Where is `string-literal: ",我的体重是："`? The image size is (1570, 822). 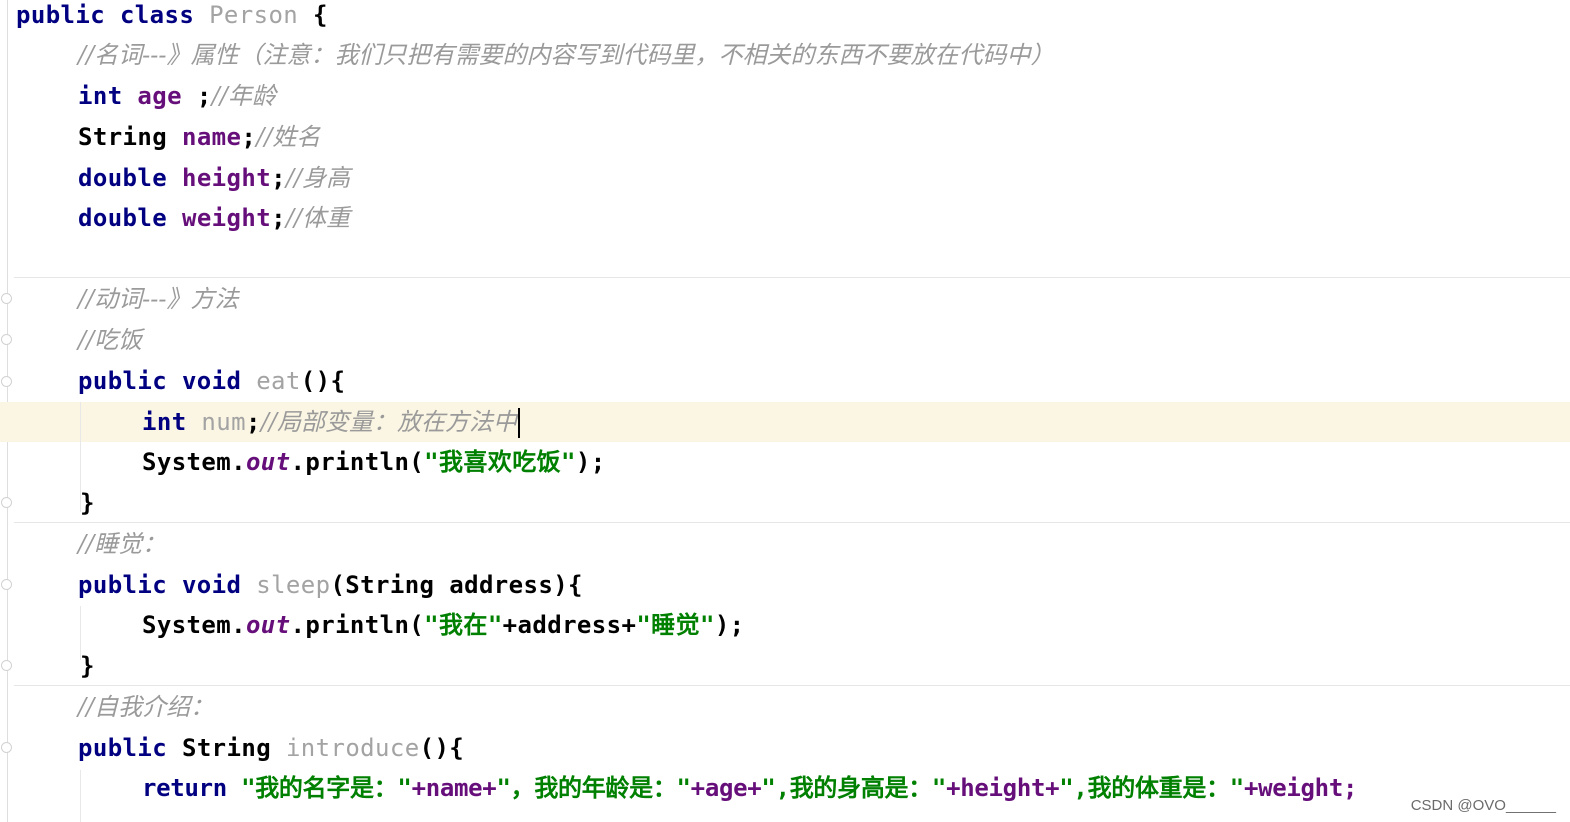
string-literal: ",我的体重是：" is located at coordinates (1151, 788).